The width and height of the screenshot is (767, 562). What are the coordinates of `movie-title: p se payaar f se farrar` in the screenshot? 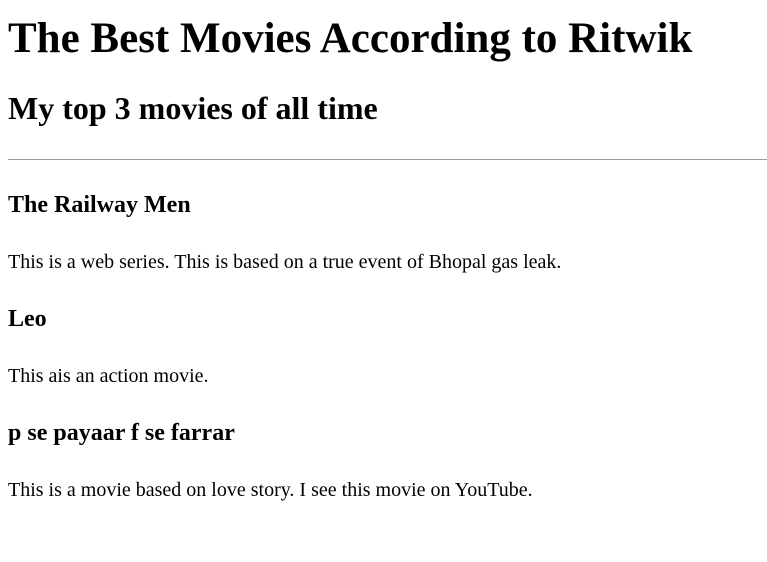 It's located at (121, 433).